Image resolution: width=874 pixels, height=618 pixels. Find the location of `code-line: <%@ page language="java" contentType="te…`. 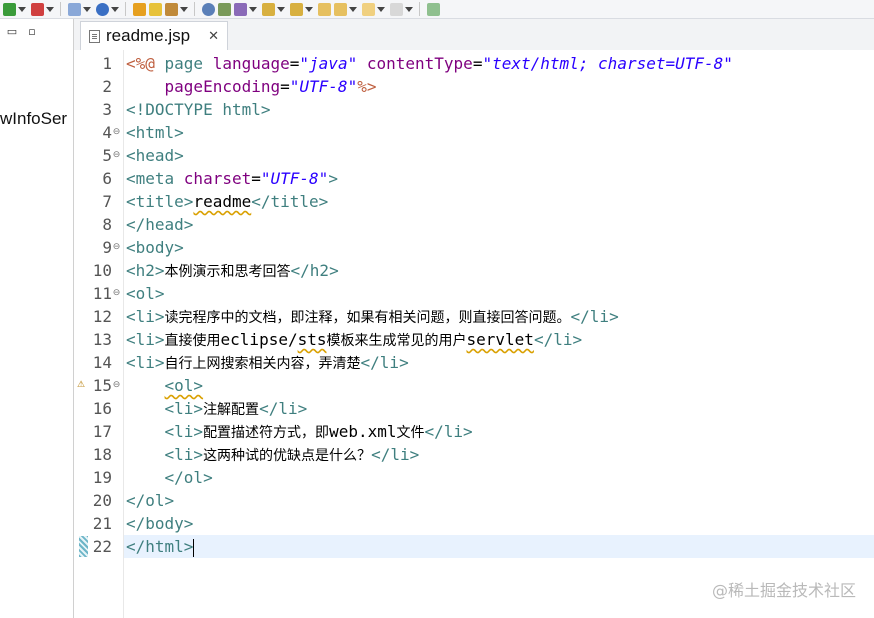

code-line: <%@ page language="java" contentType="te… is located at coordinates (429, 63).